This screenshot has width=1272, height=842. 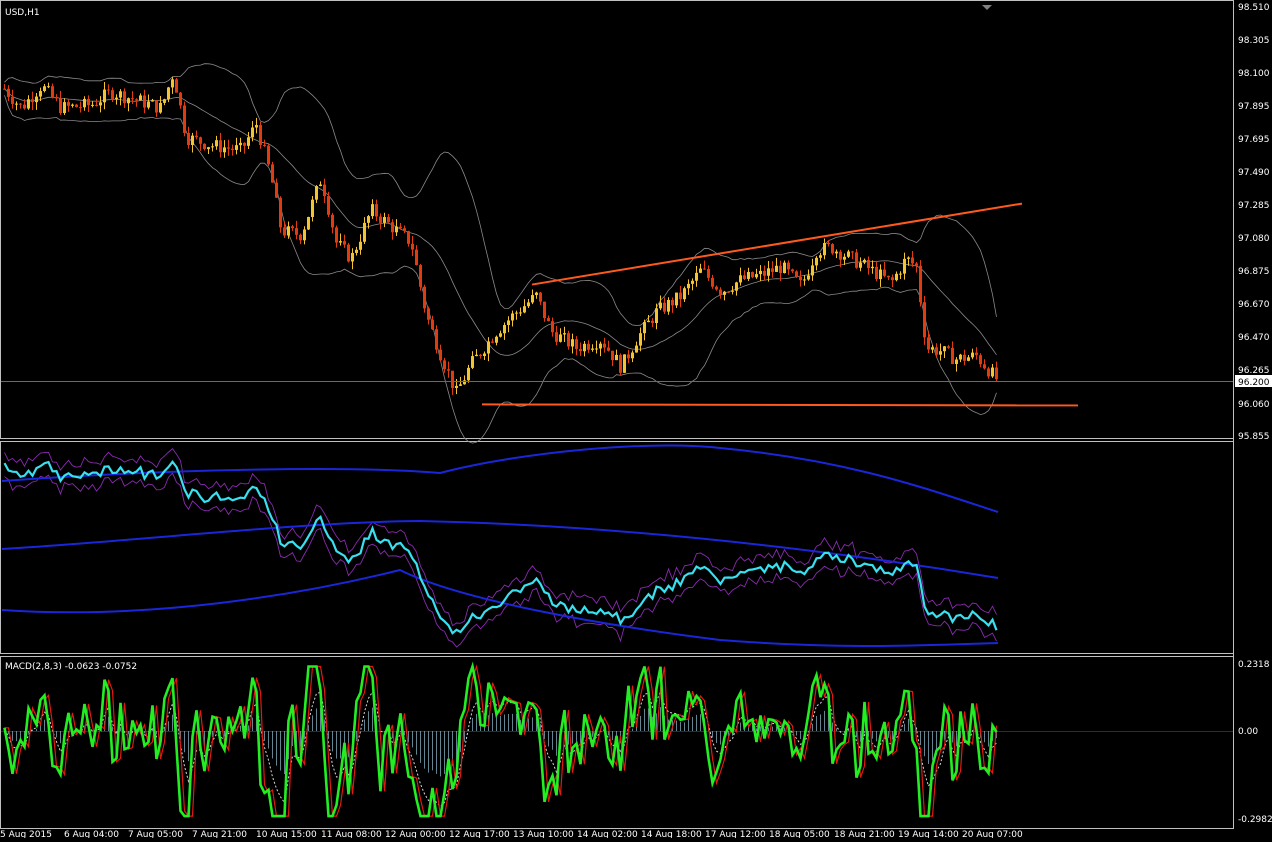 What do you see at coordinates (219, 834) in the screenshot?
I see `time-tick: 7 Aug 21:00` at bounding box center [219, 834].